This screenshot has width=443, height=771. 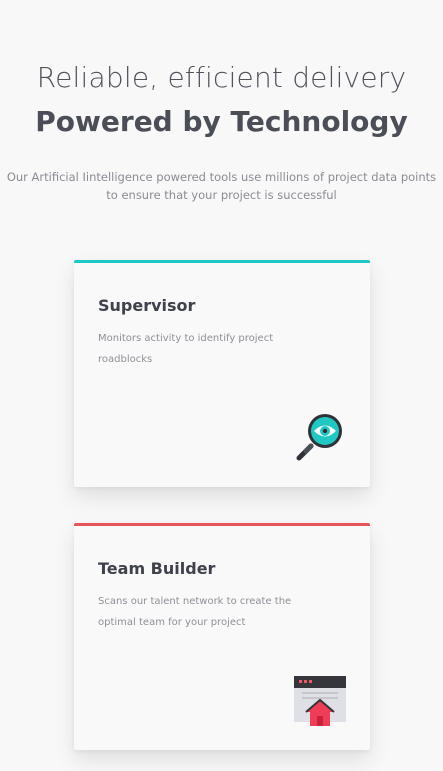 I want to click on card-title: Team Builder, so click(x=157, y=568).